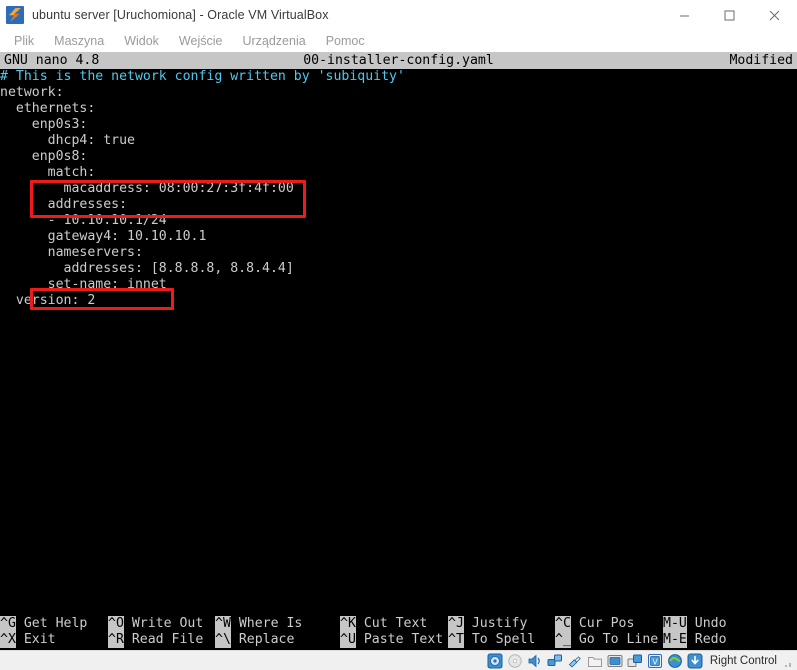 The height and width of the screenshot is (670, 797). Describe the element at coordinates (223, 624) in the screenshot. I see `shortcut-key: ^W` at that location.